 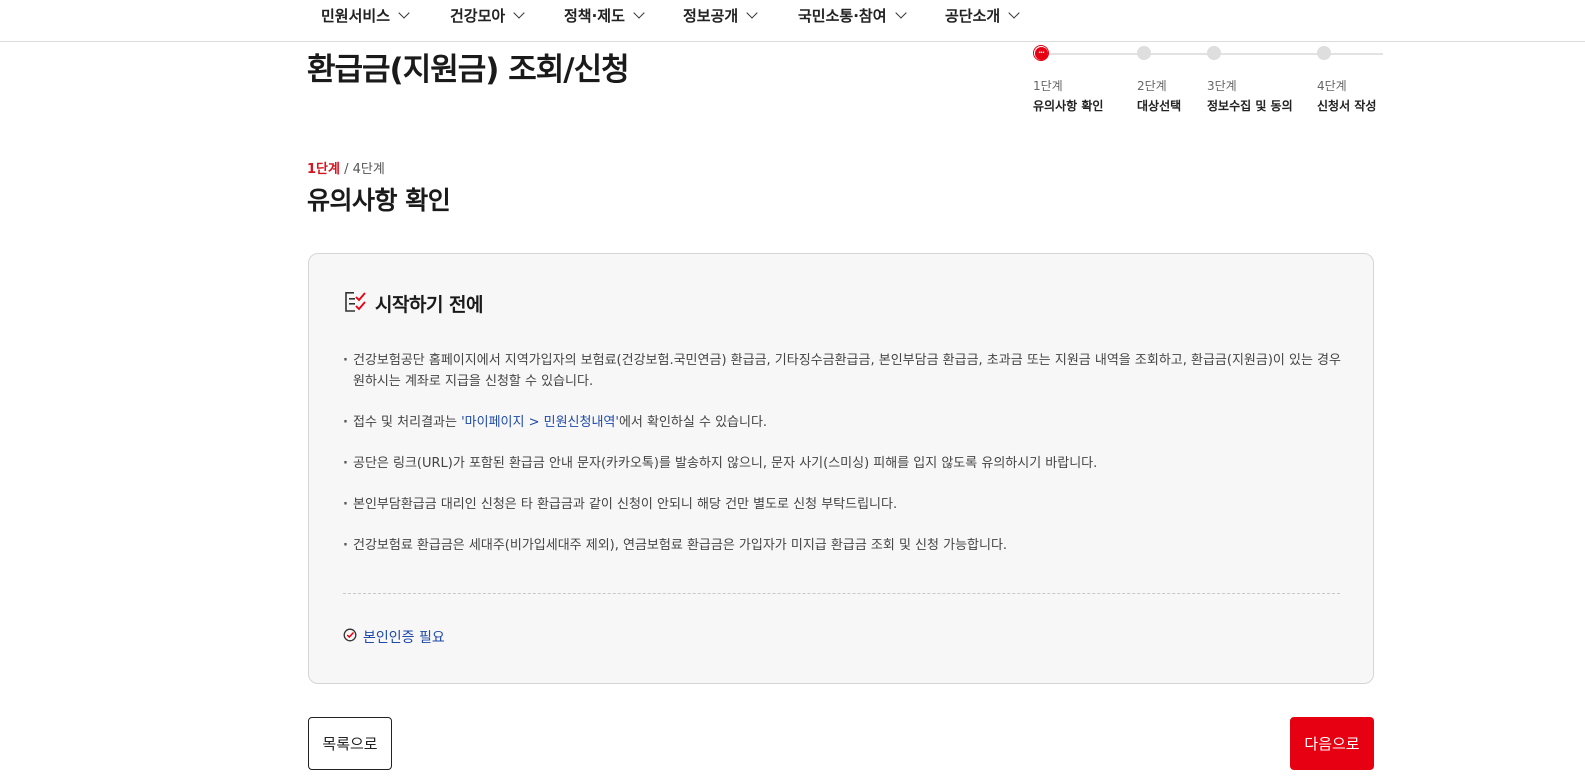 I want to click on notice-header: 시작하기 전에, so click(x=414, y=303).